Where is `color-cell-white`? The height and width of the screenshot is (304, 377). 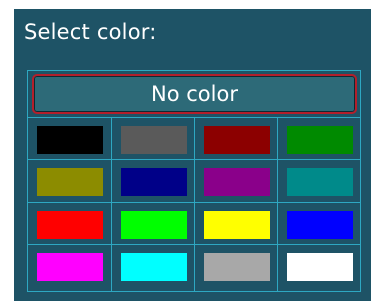
color-cell-white is located at coordinates (319, 266).